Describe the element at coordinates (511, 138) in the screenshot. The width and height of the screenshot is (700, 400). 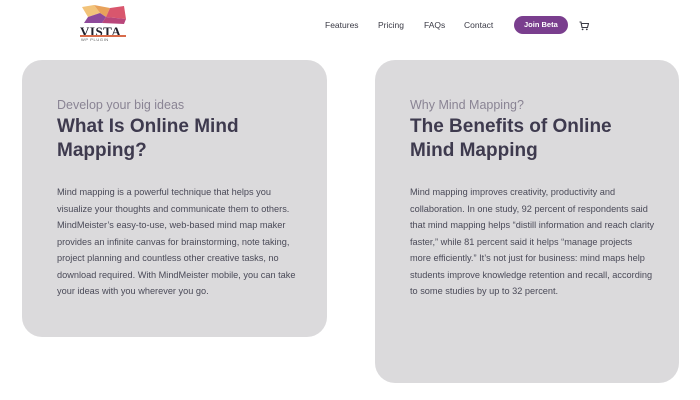
I see `card-title: The Benefits of Online Mind Mapping` at that location.